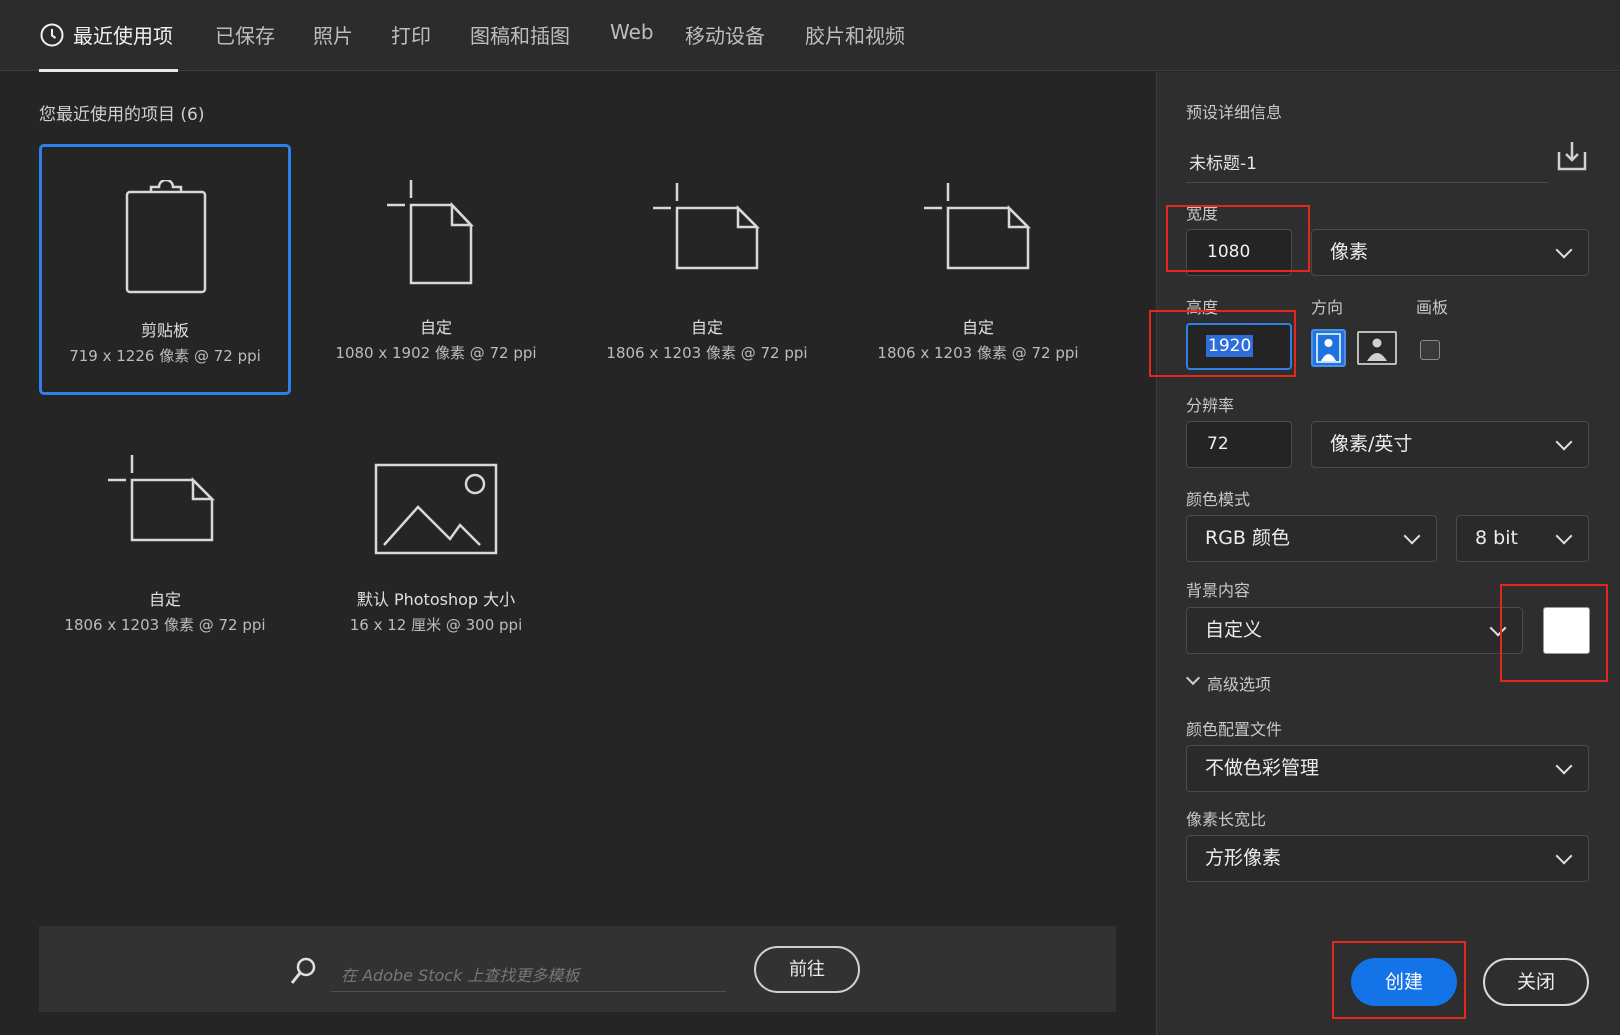  Describe the element at coordinates (1399, 980) in the screenshot. I see `annotation-box-create` at that location.